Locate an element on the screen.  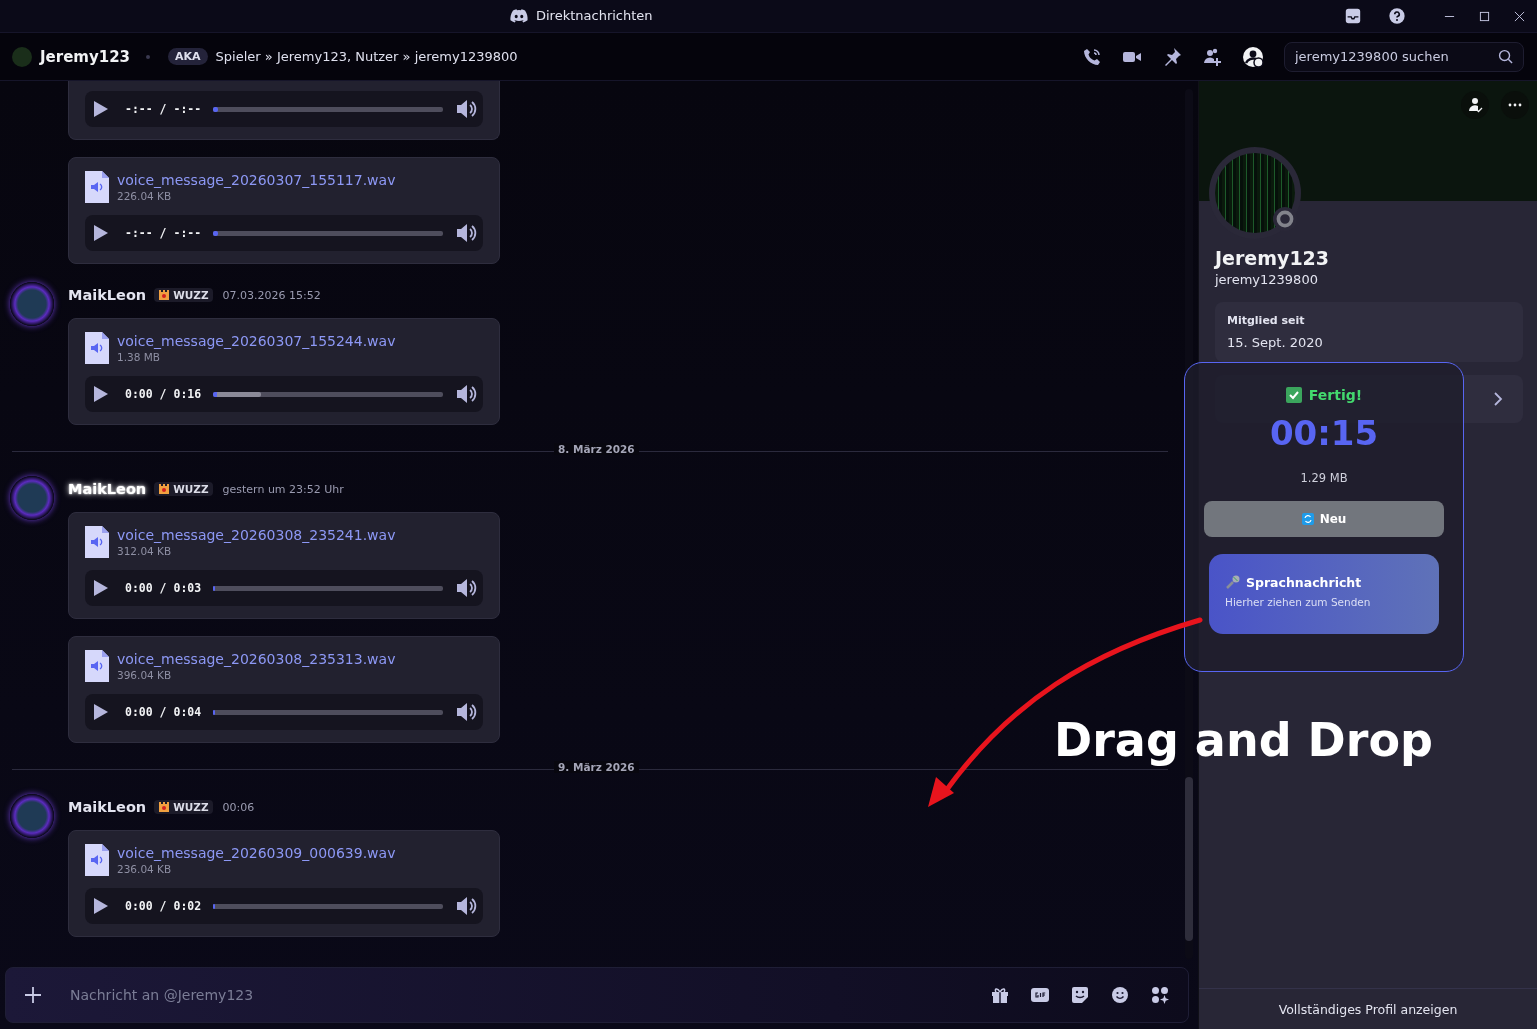
progress-bar is located at coordinates (328, 394).